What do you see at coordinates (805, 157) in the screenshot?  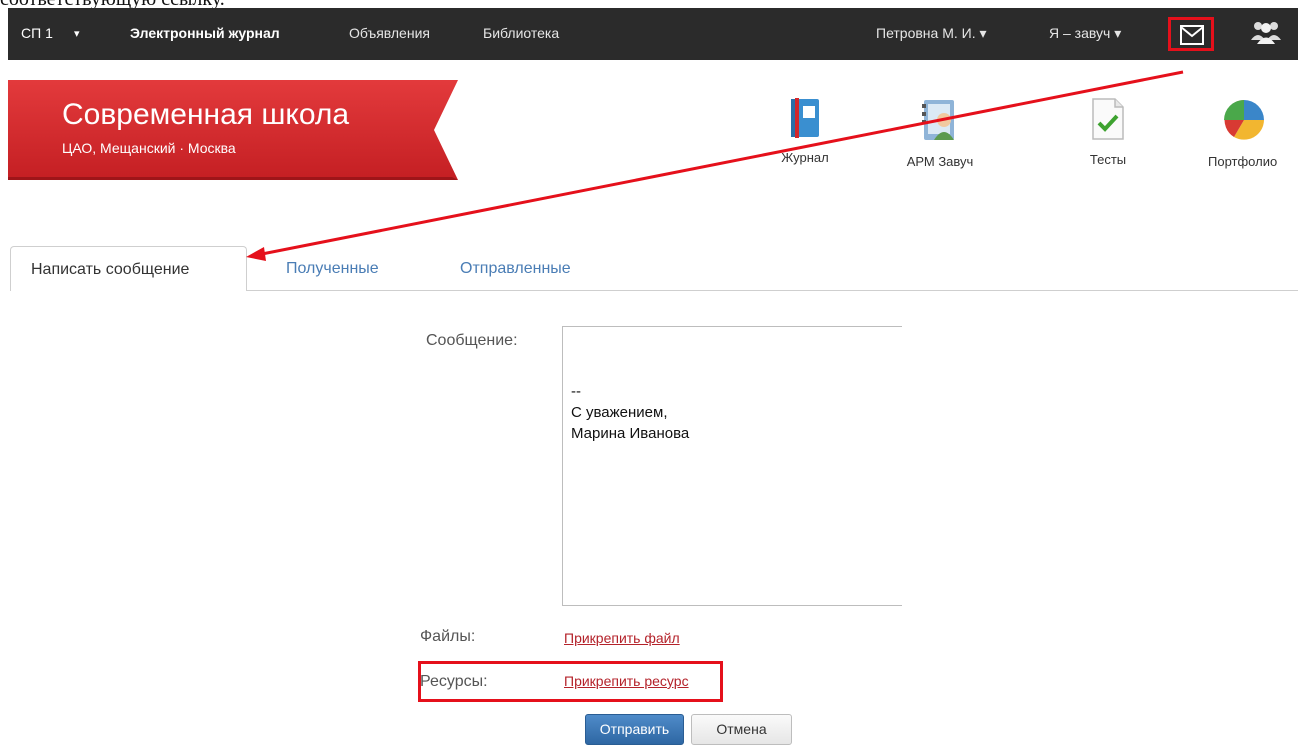 I see `app-journal-label: Журнал` at bounding box center [805, 157].